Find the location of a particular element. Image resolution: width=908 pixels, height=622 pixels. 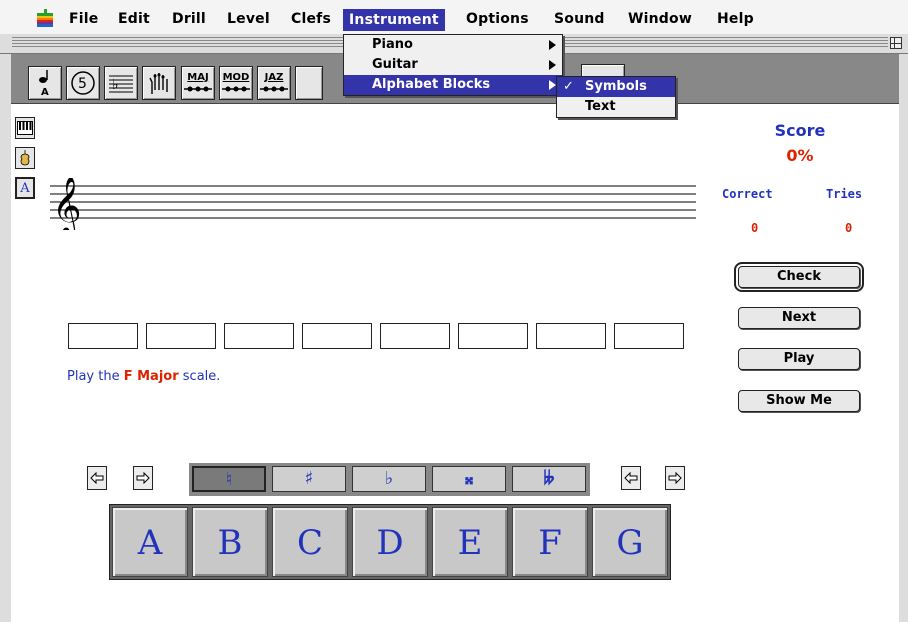

sharp-button: ♯ is located at coordinates (309, 479).